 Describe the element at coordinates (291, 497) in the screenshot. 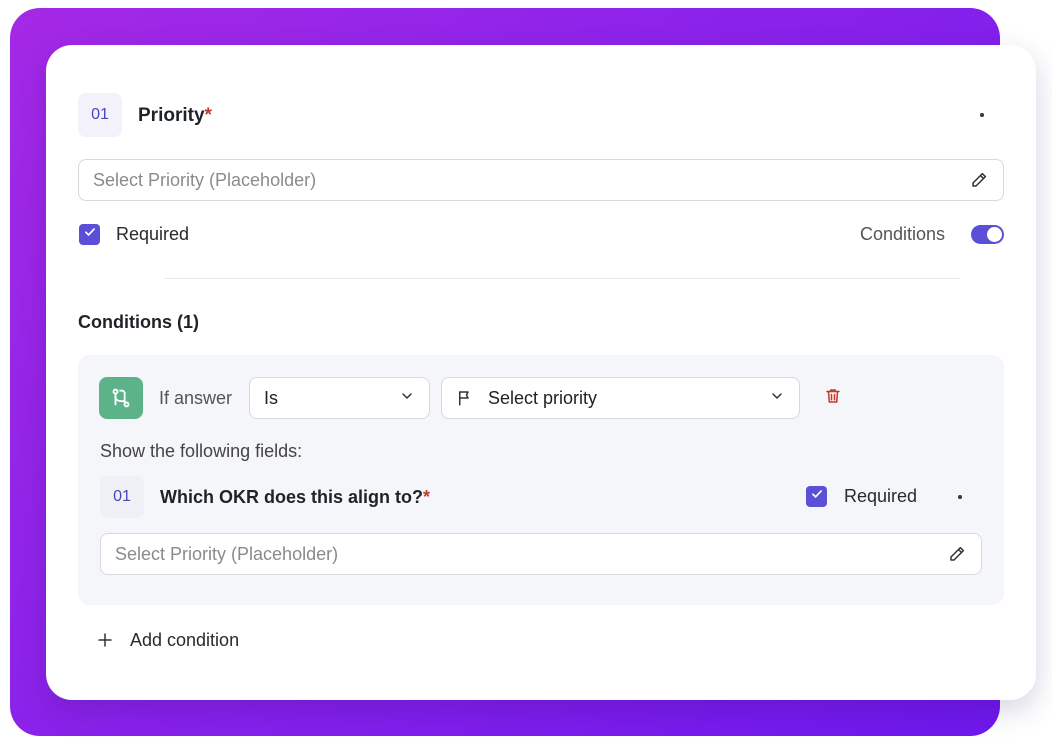

I see `sub-field-title-text: Which OKR does this align to?` at that location.